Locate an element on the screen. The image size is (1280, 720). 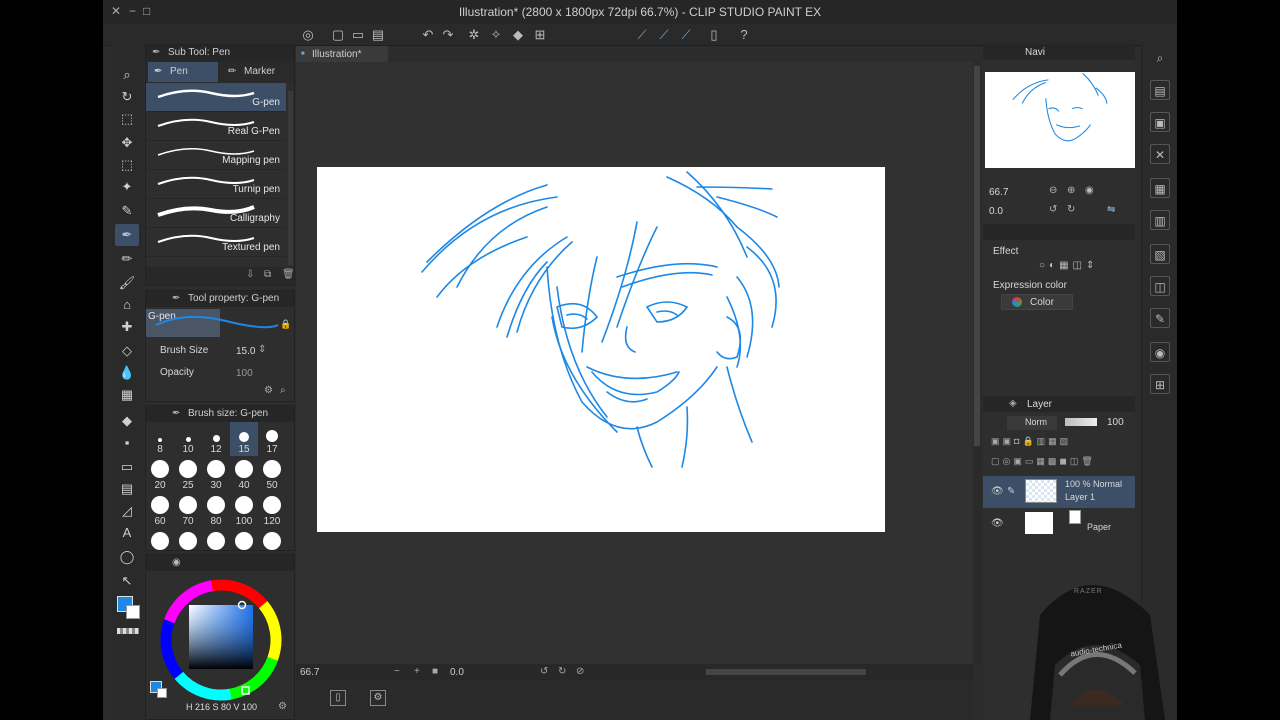
history-icon: ▧ is located at coordinates (1160, 254).